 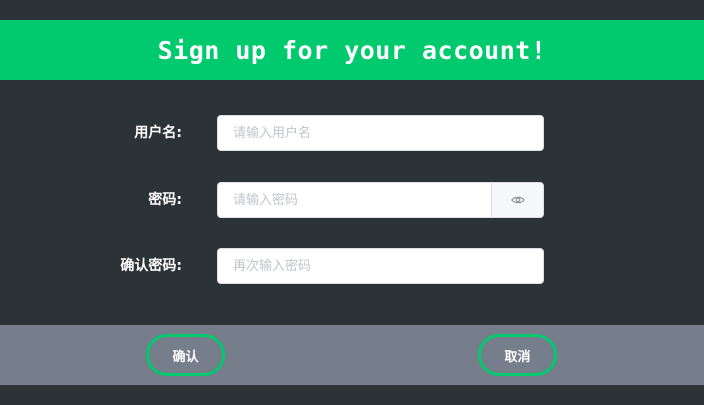 I want to click on username-label: 用户名:, so click(x=158, y=133).